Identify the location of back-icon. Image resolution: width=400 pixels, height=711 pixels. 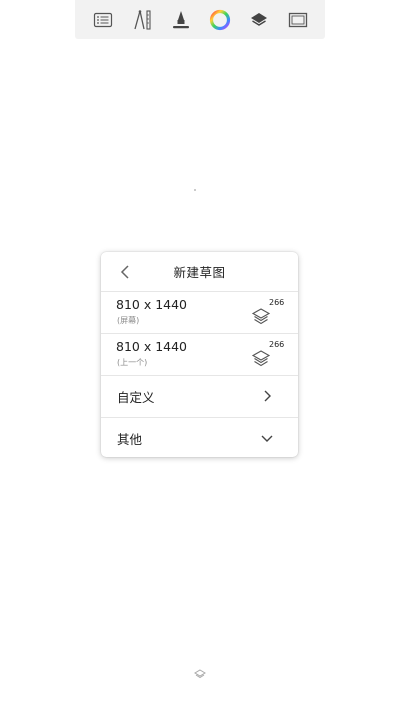
(126, 272).